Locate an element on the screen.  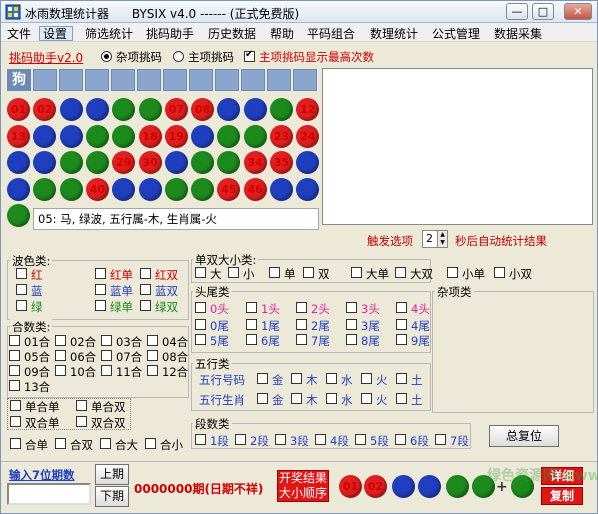
tail-7-checkbox is located at coordinates (301, 339).